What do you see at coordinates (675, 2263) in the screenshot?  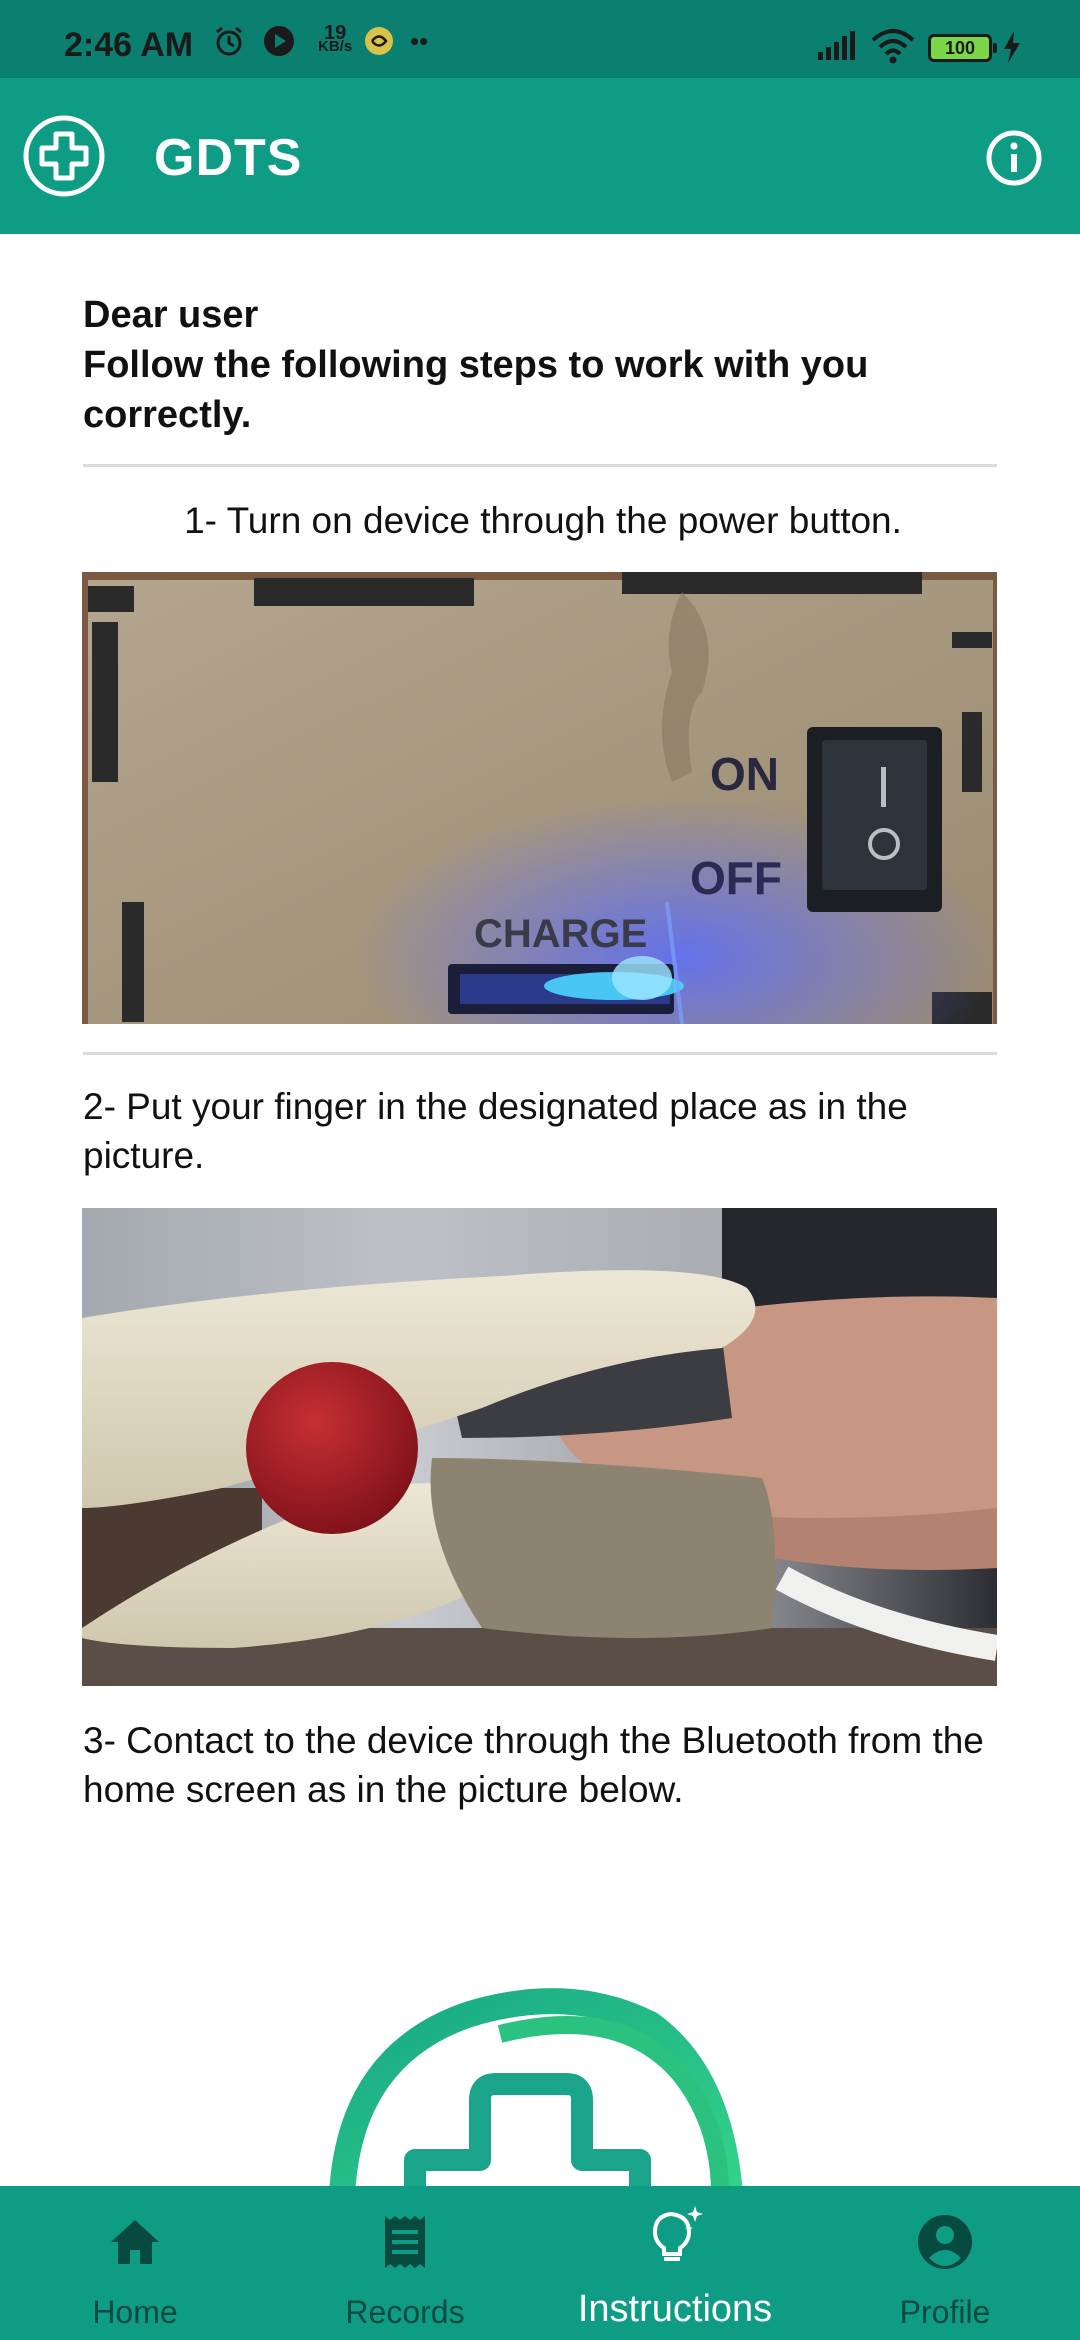 I see `nav-item-instructions: Instructions` at bounding box center [675, 2263].